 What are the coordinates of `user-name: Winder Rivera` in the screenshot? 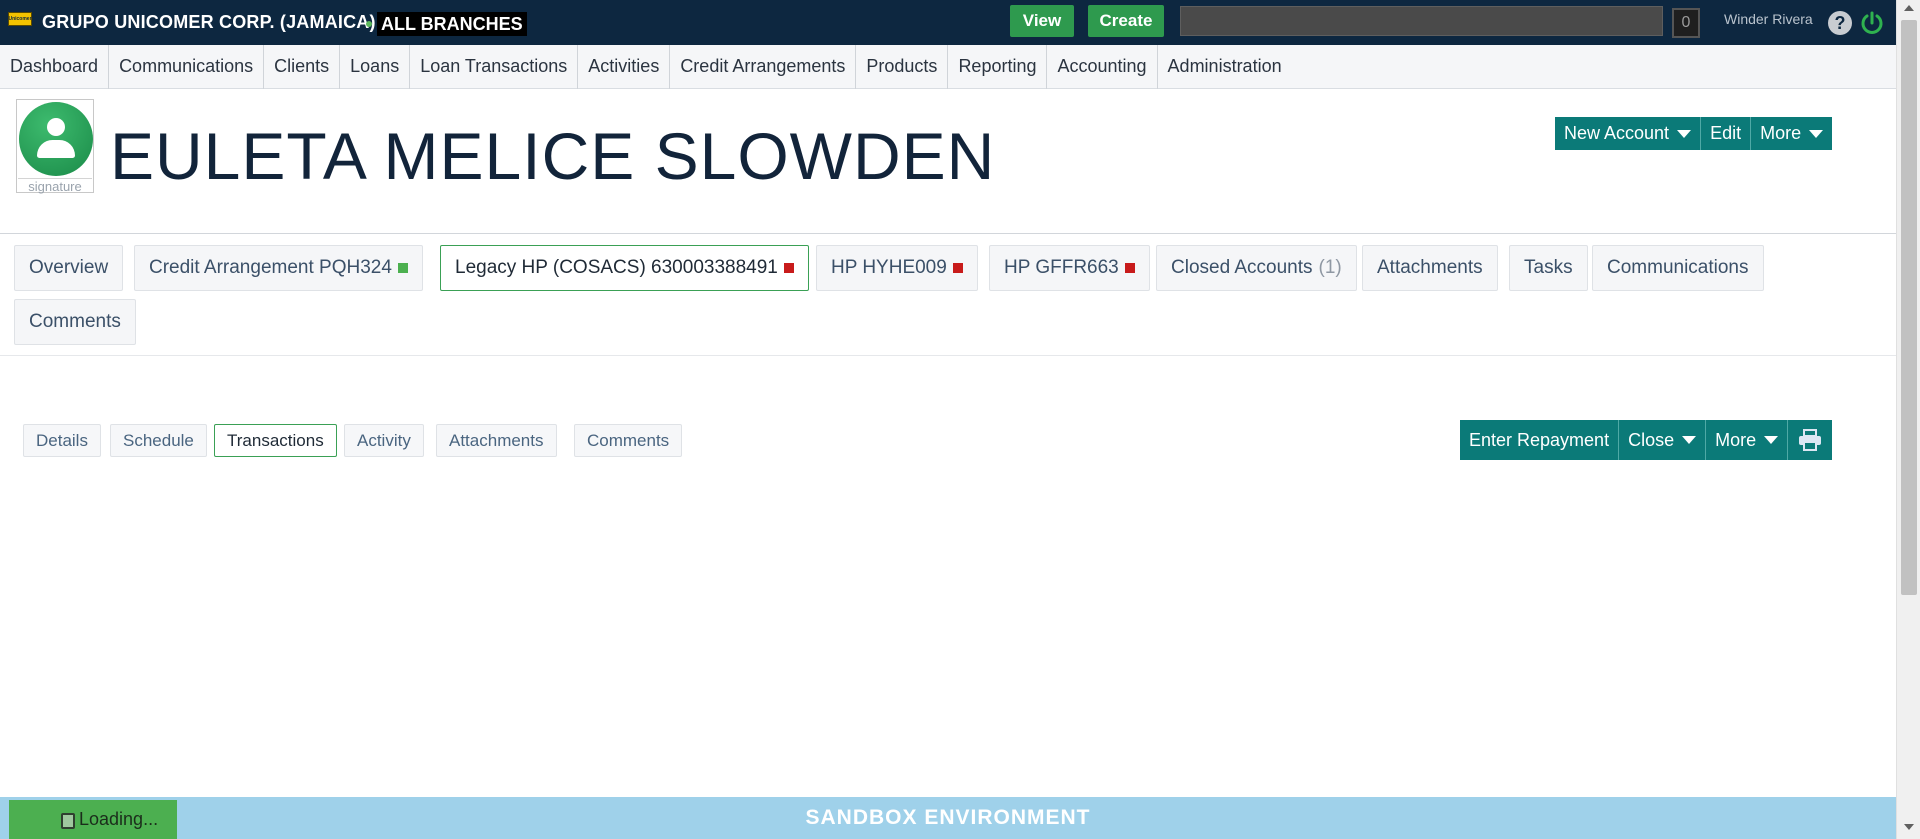 It's located at (1768, 19).